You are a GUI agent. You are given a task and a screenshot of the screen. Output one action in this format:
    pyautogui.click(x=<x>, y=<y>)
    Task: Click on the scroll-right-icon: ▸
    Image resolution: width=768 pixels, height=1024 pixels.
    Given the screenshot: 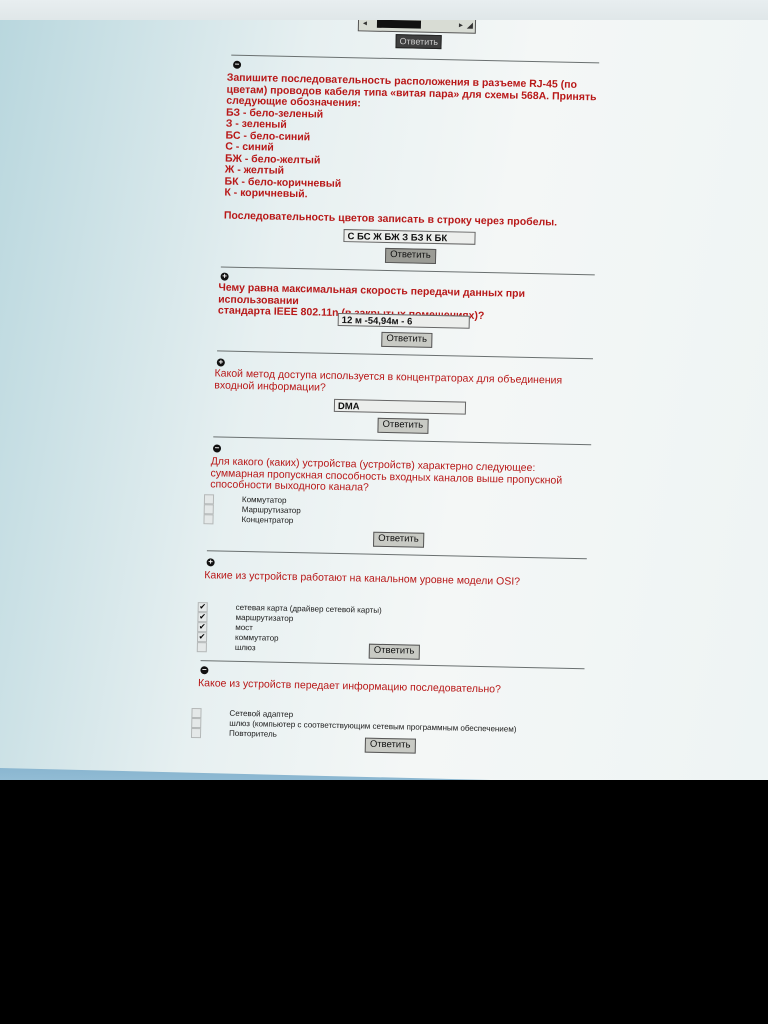 What is the action you would take?
    pyautogui.click(x=461, y=26)
    